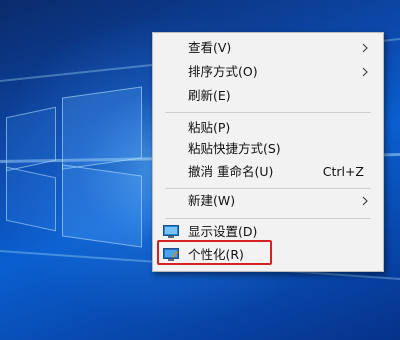 This screenshot has width=400, height=340. Describe the element at coordinates (234, 148) in the screenshot. I see `menu-item-label: 粘贴快捷方式(S)` at that location.